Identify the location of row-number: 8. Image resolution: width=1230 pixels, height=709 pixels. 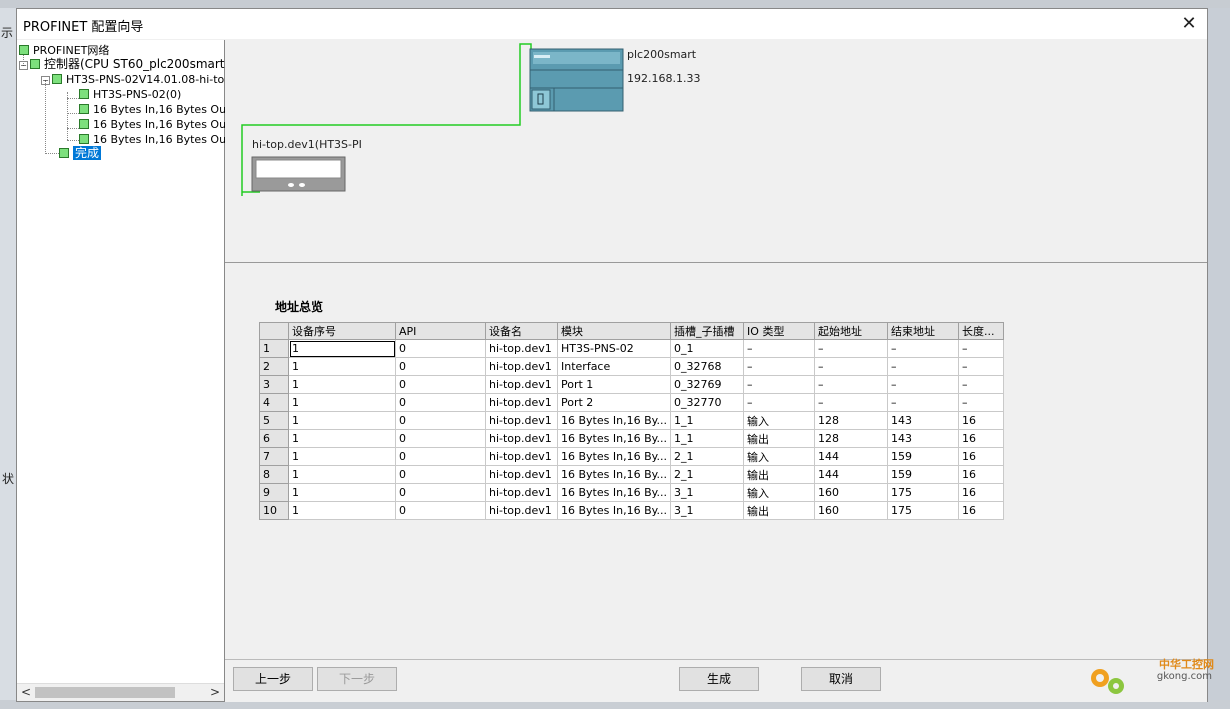
(274, 474).